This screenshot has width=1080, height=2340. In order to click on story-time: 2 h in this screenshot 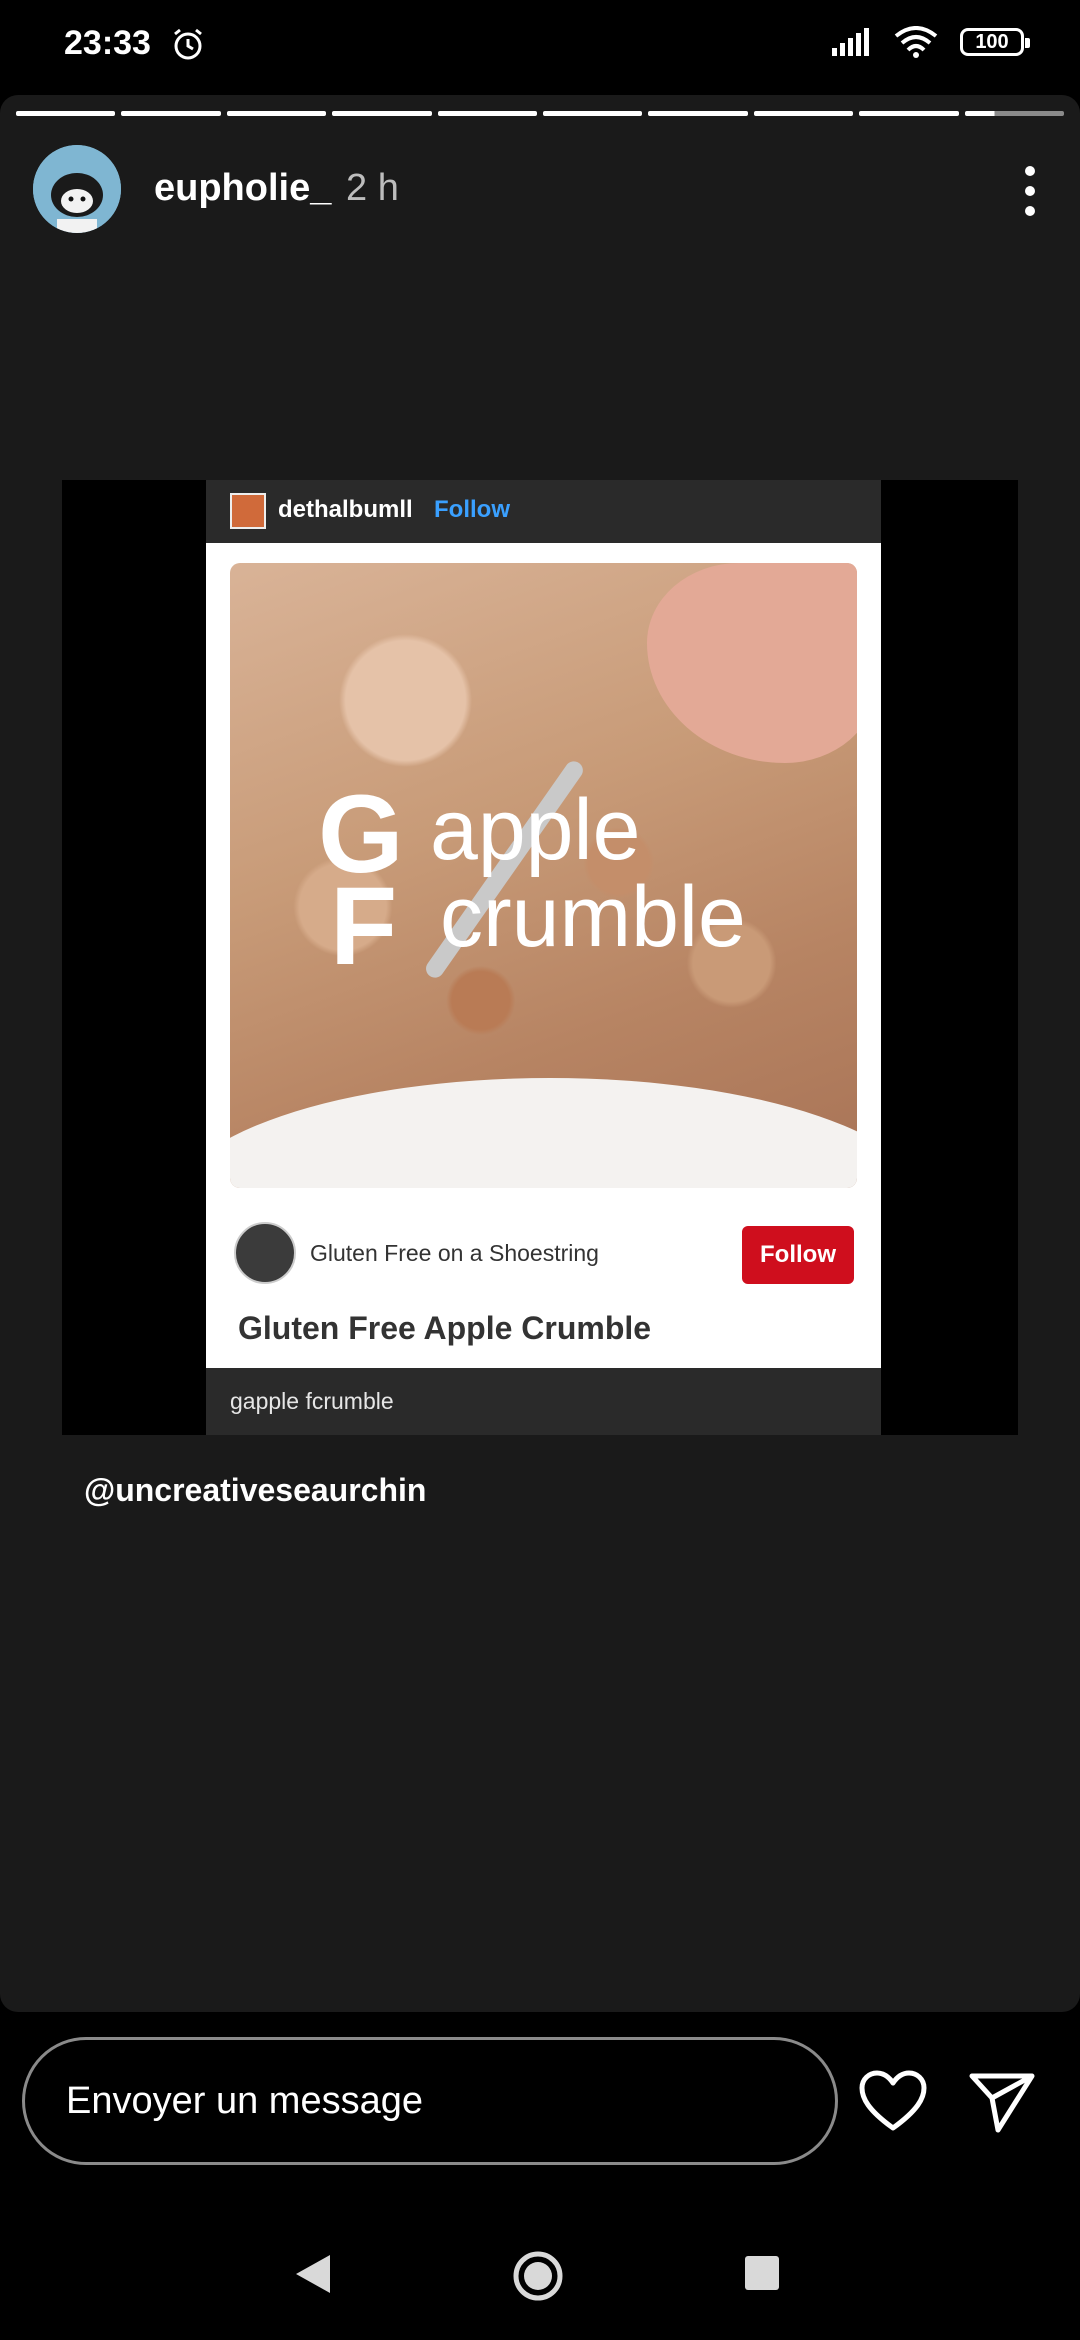, I will do `click(372, 188)`.